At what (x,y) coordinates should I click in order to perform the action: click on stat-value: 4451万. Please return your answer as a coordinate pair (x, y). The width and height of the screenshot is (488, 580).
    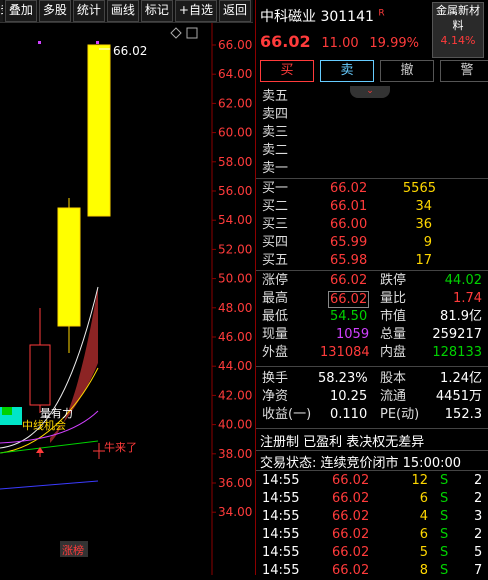
    Looking at the image, I should click on (458, 396).